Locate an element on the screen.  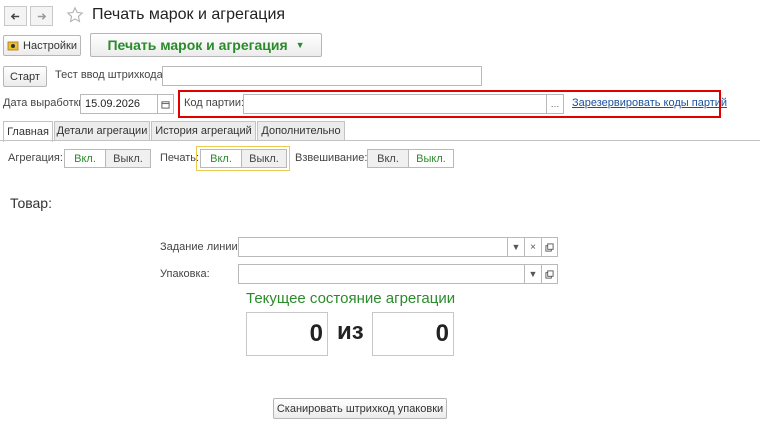
line-task-label: Задание линии: is located at coordinates (200, 247).